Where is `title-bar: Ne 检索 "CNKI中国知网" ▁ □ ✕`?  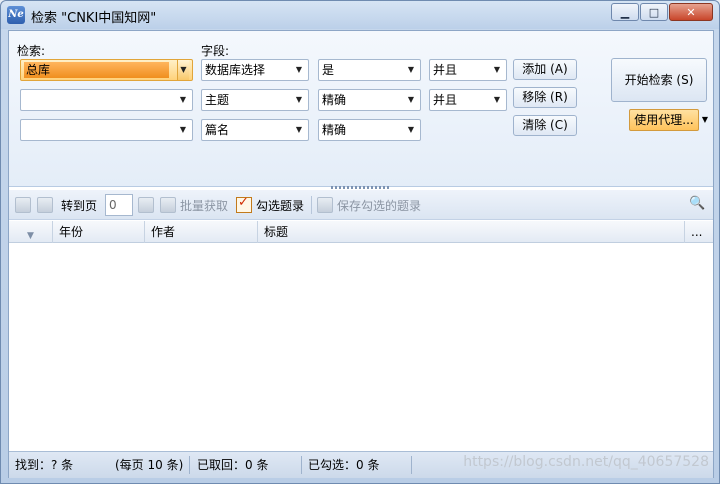
title-bar: Ne 检索 "CNKI中国知网" ▁ □ ✕ is located at coordinates (360, 15).